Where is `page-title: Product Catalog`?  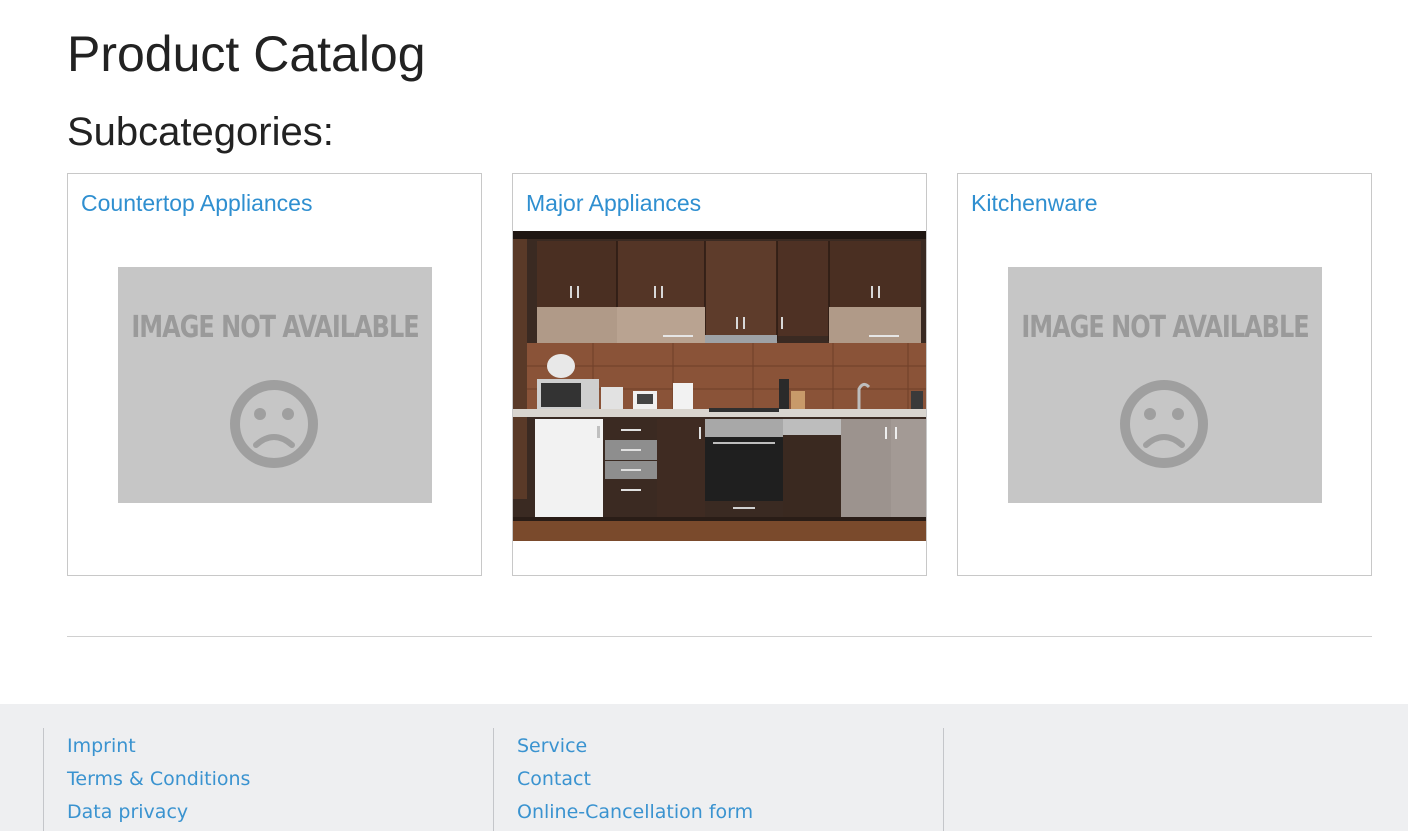 page-title: Product Catalog is located at coordinates (246, 54).